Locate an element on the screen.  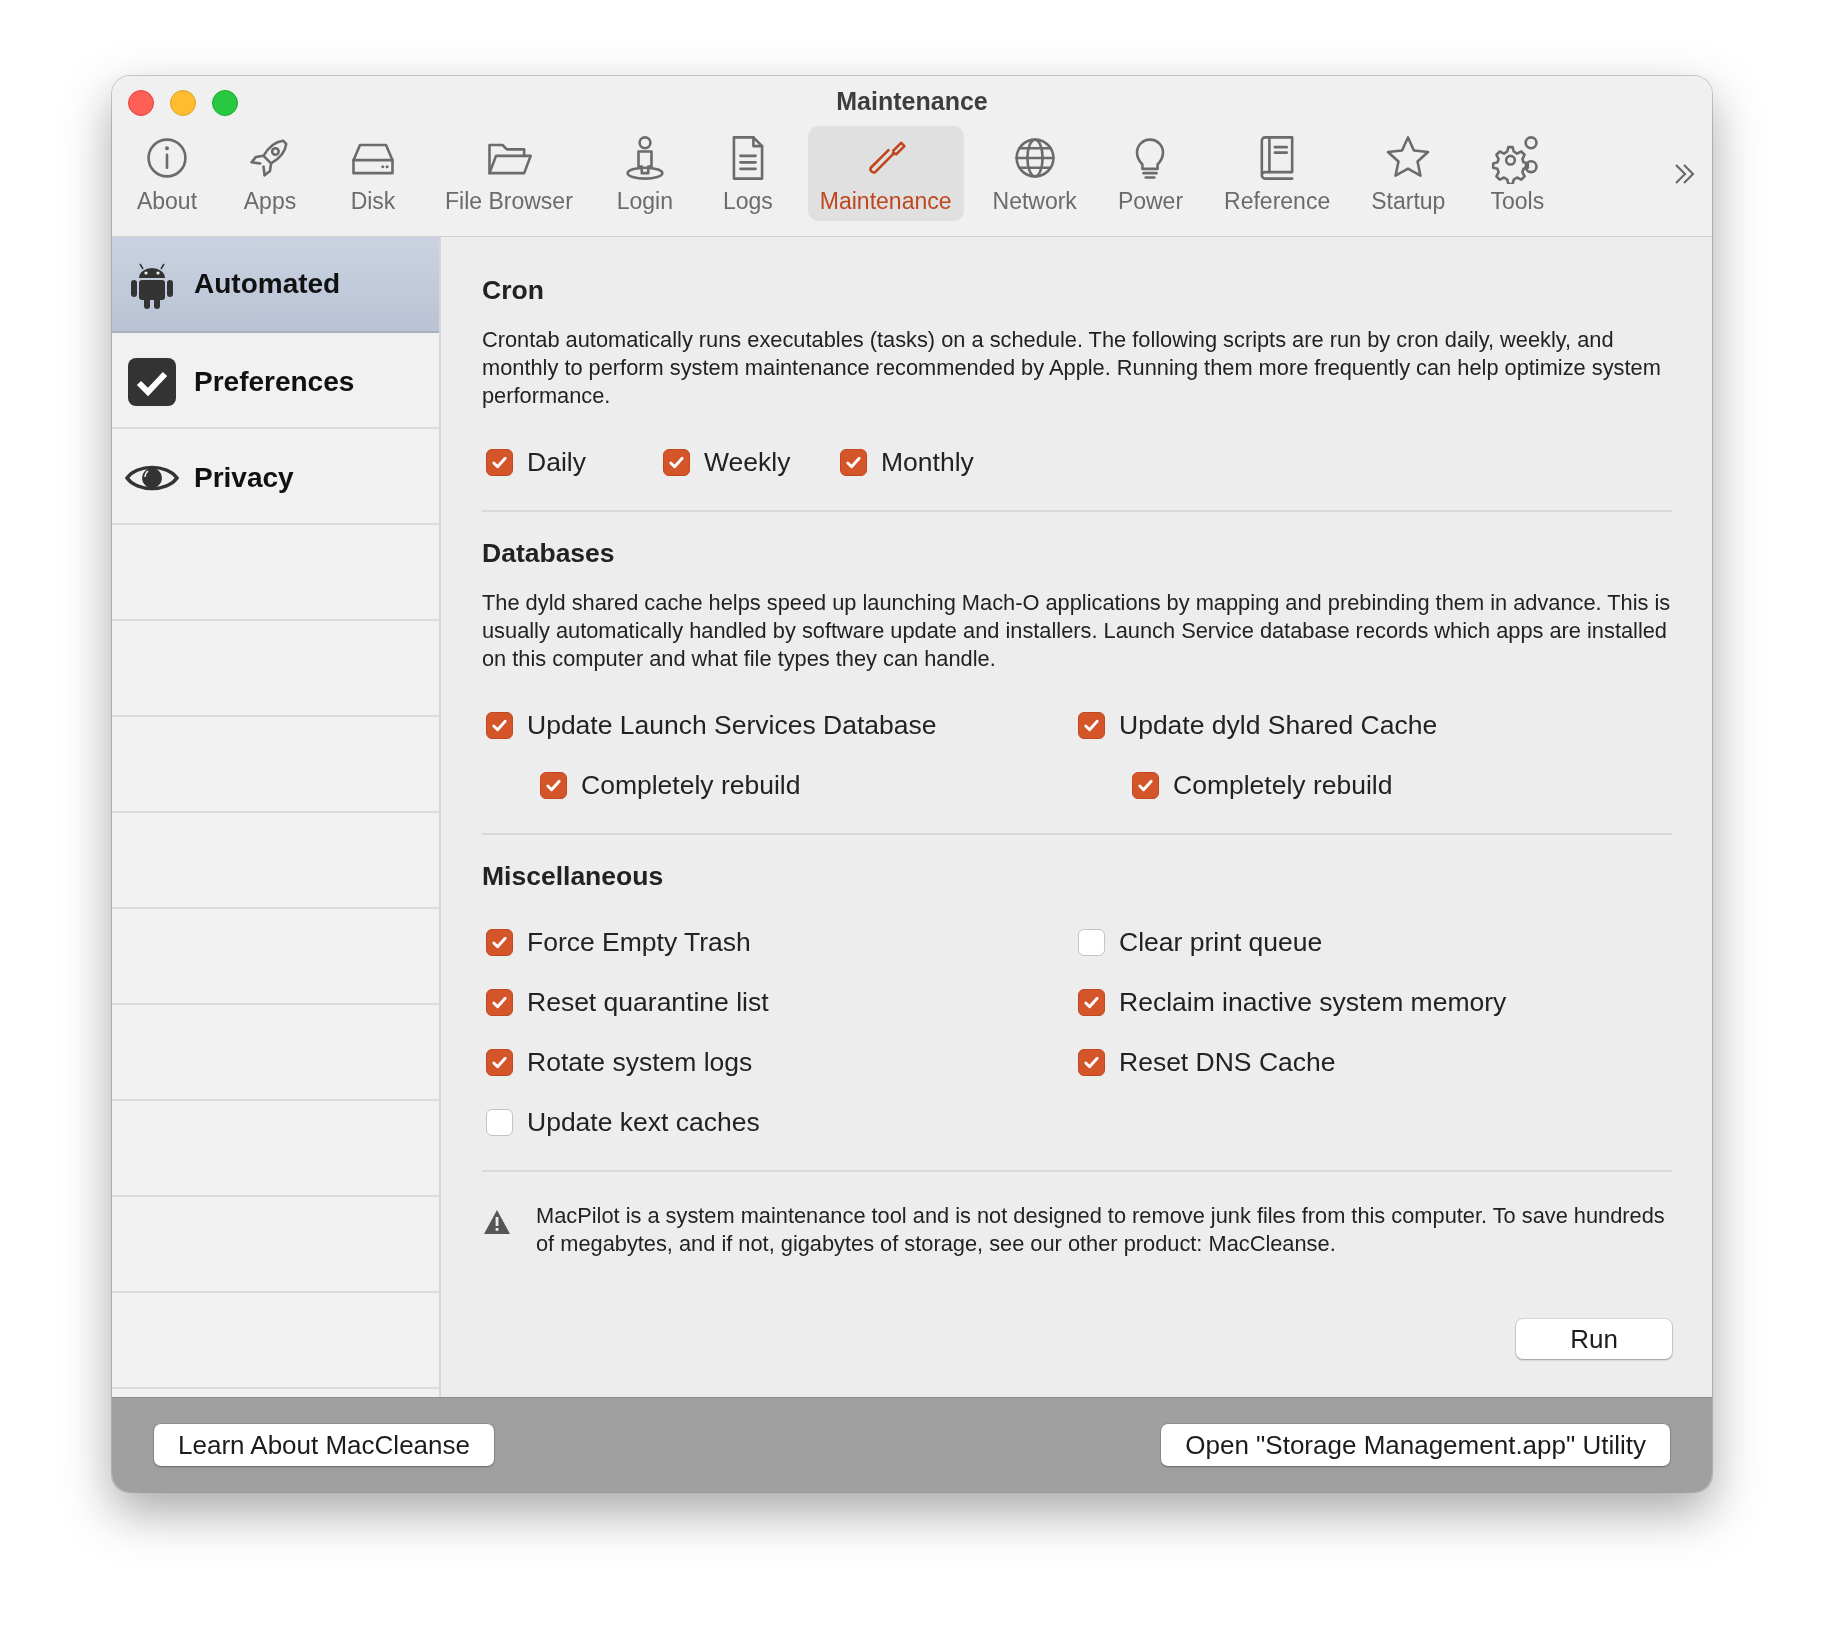
toolbar-tab: File Browser is located at coordinates (509, 173).